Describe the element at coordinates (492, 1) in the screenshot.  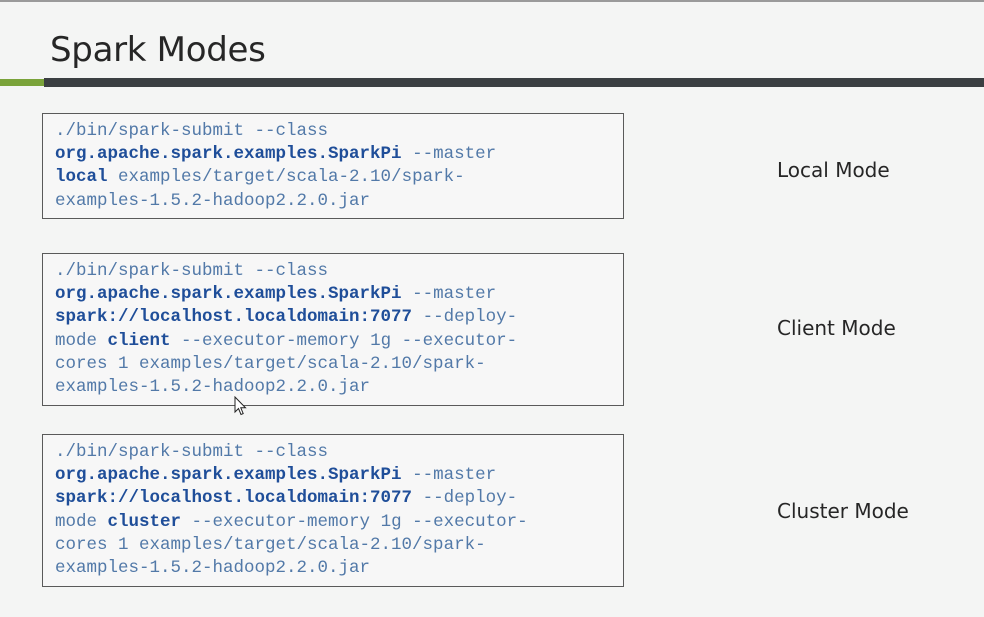
I see `top-border` at that location.